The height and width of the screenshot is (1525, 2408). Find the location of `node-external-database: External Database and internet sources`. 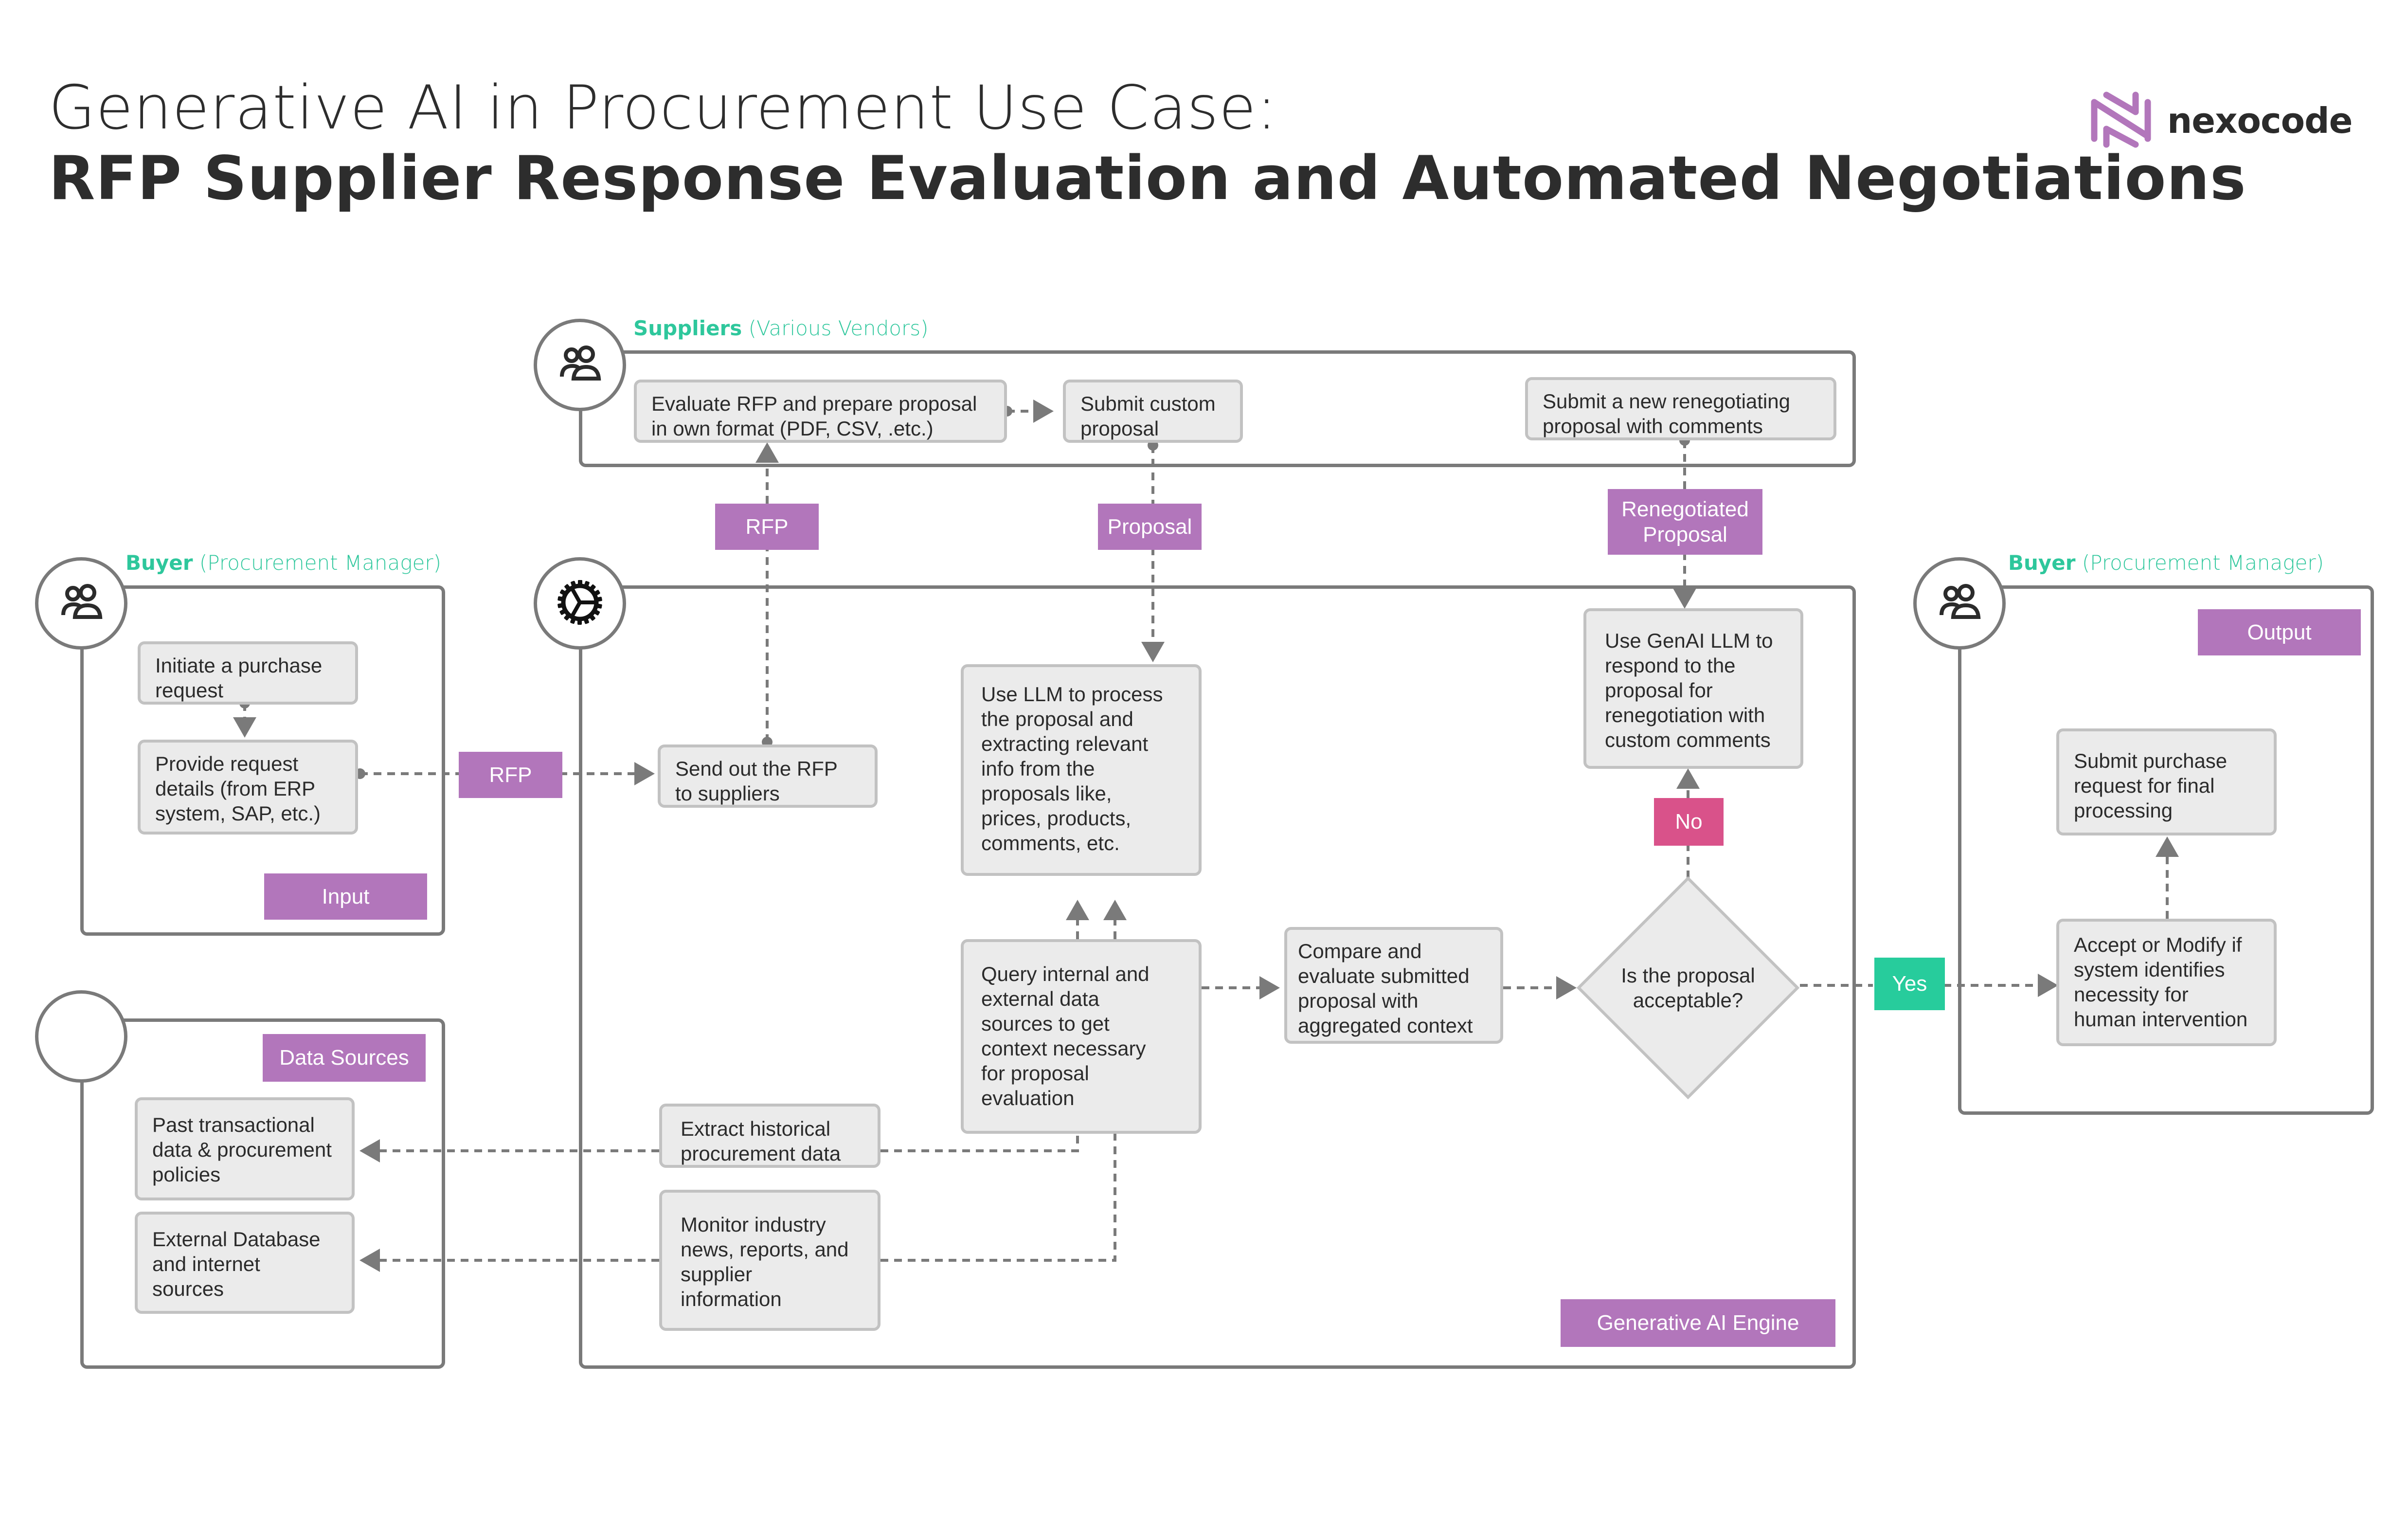

node-external-database: External Database and internet sources is located at coordinates (245, 1263).